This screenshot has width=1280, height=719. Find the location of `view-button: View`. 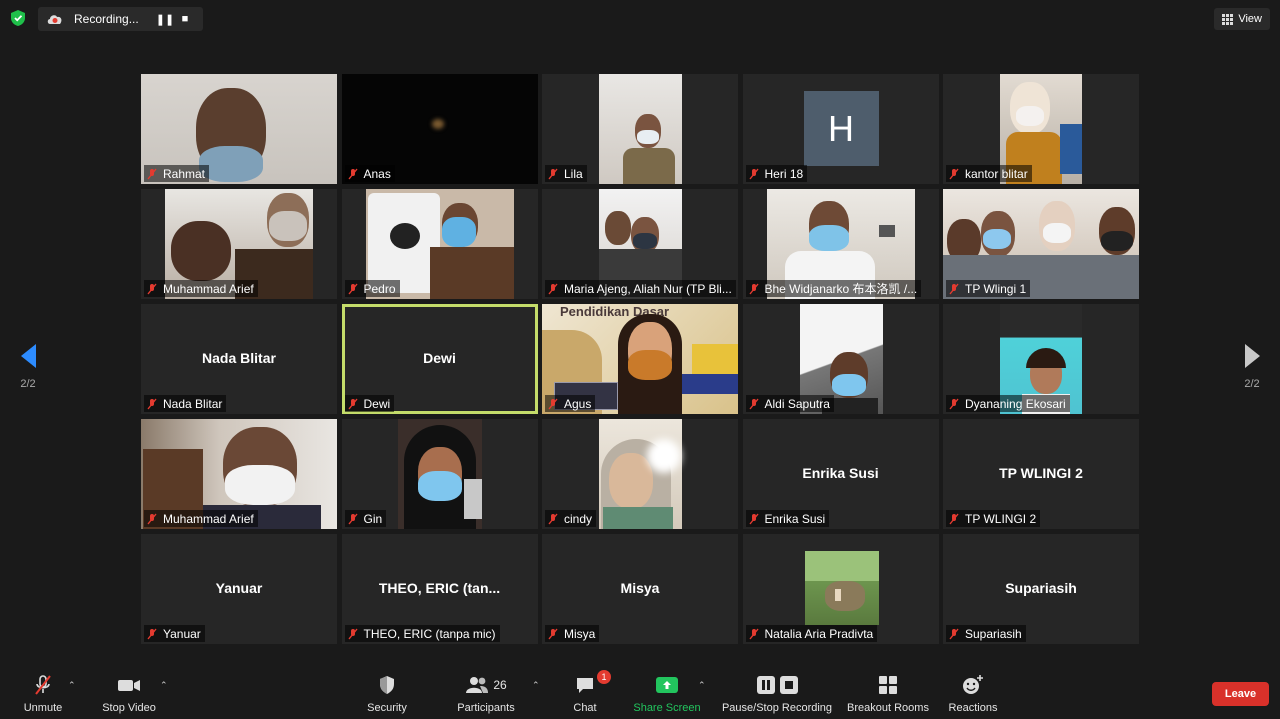

view-button: View is located at coordinates (1242, 19).